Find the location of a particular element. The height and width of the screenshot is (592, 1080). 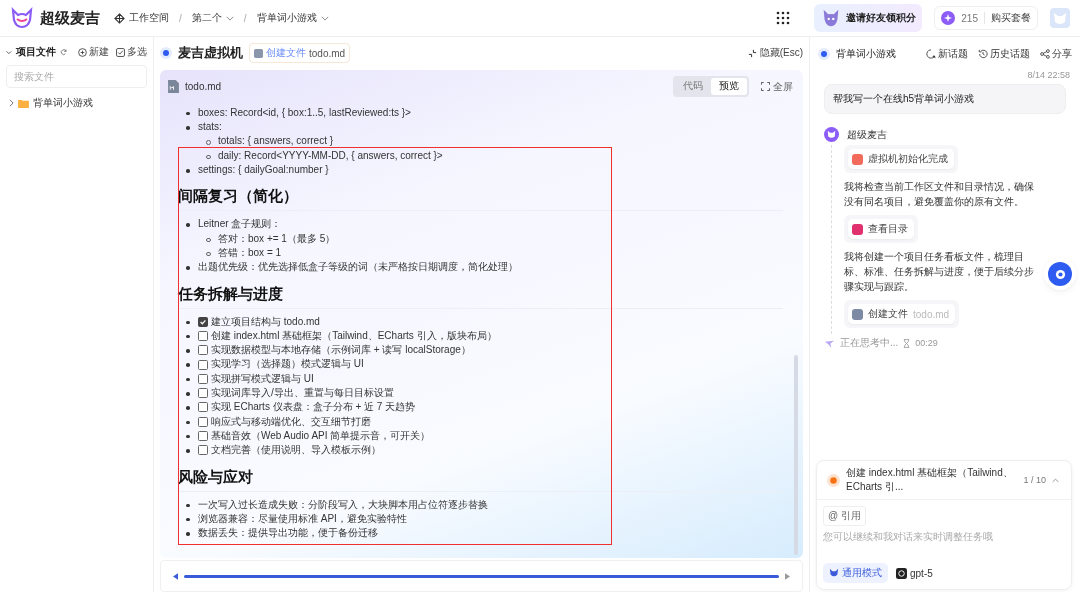

list-item: 出题优先级：优先选择低盒子等级的词（未严格按日期调度，简化处理） is located at coordinates (358, 267).